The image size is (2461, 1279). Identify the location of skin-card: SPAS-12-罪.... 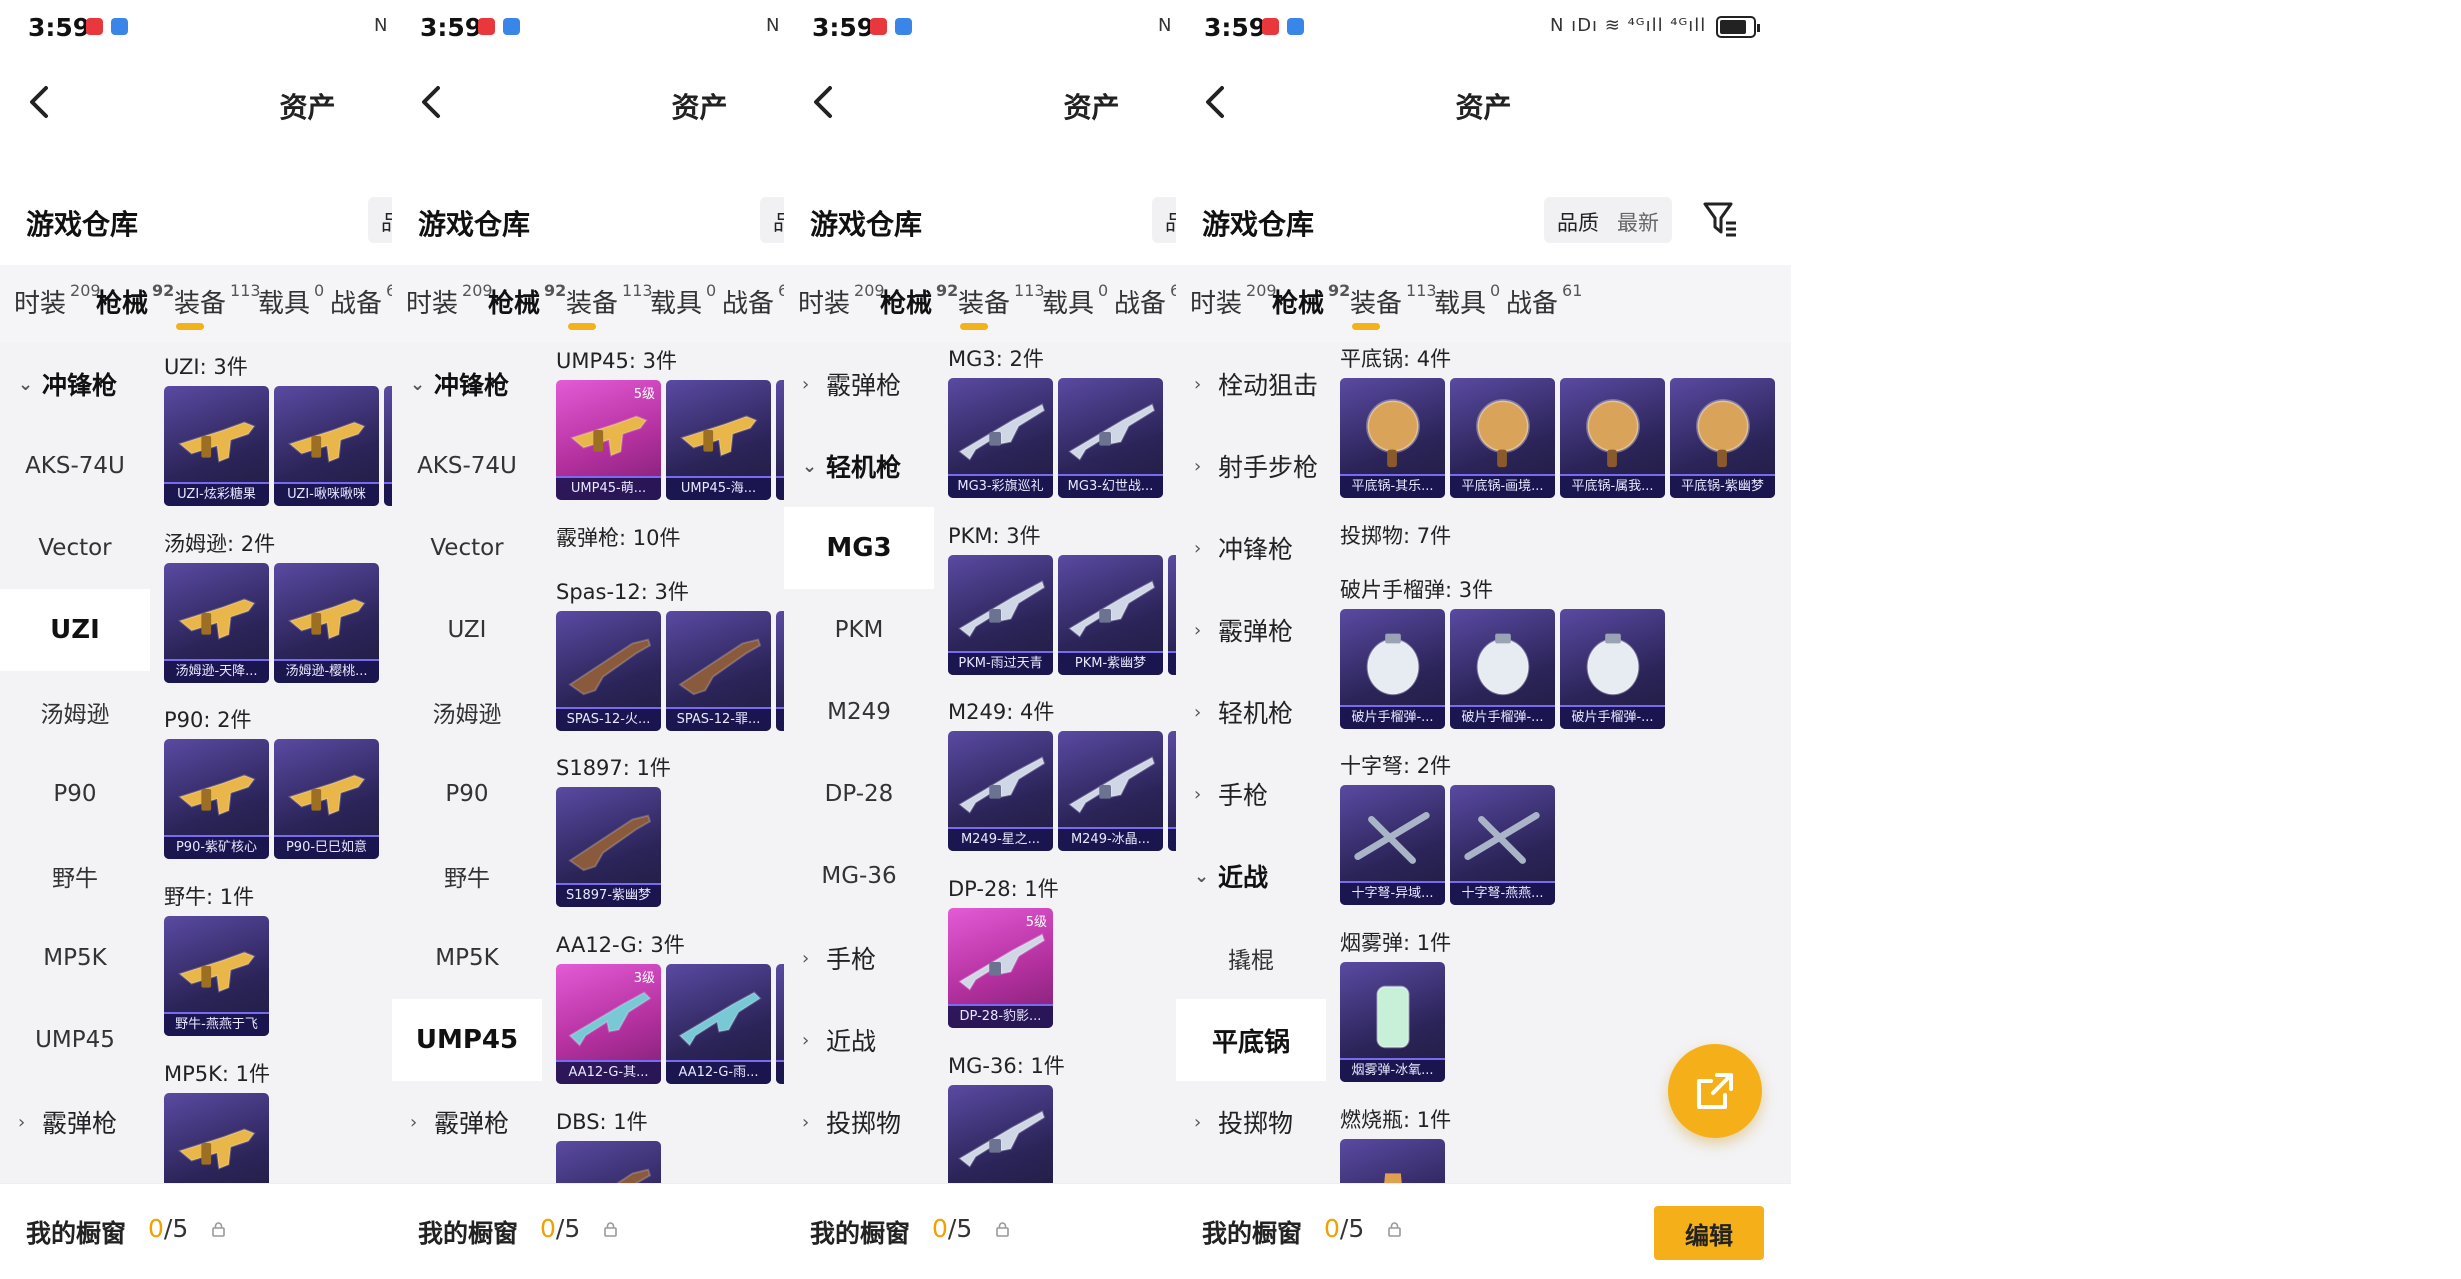
(718, 670).